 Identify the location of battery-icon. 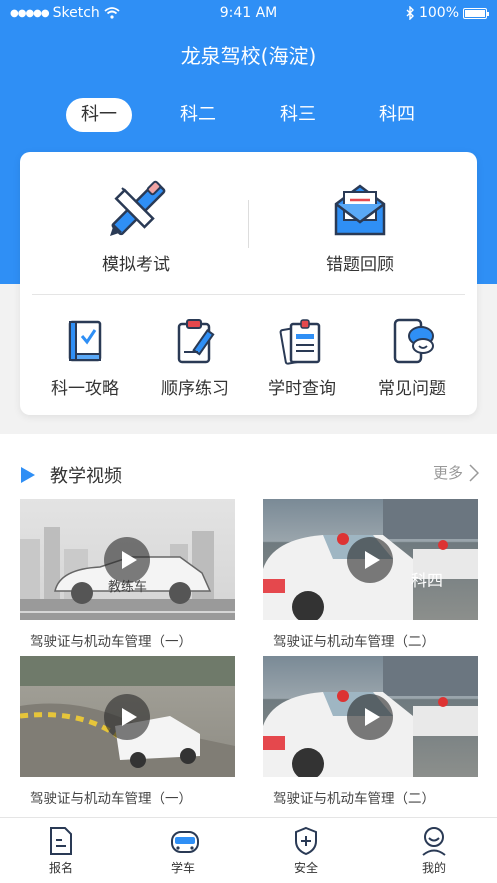
(476, 13).